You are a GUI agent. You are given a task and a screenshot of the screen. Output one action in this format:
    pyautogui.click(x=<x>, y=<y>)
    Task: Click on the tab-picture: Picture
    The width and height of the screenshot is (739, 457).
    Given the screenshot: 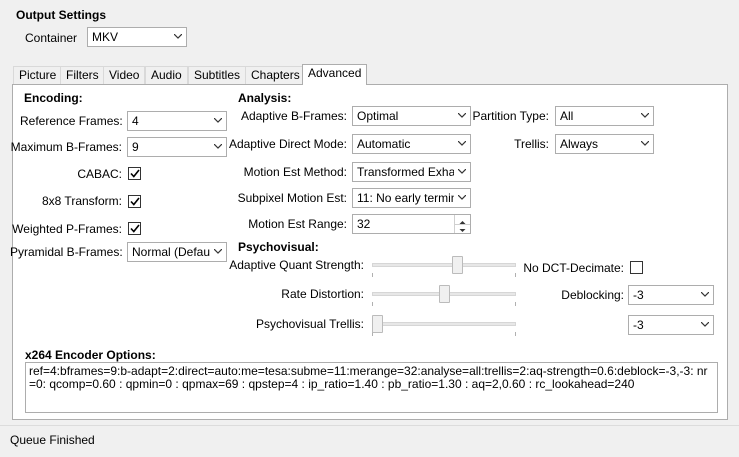 What is the action you would take?
    pyautogui.click(x=38, y=75)
    